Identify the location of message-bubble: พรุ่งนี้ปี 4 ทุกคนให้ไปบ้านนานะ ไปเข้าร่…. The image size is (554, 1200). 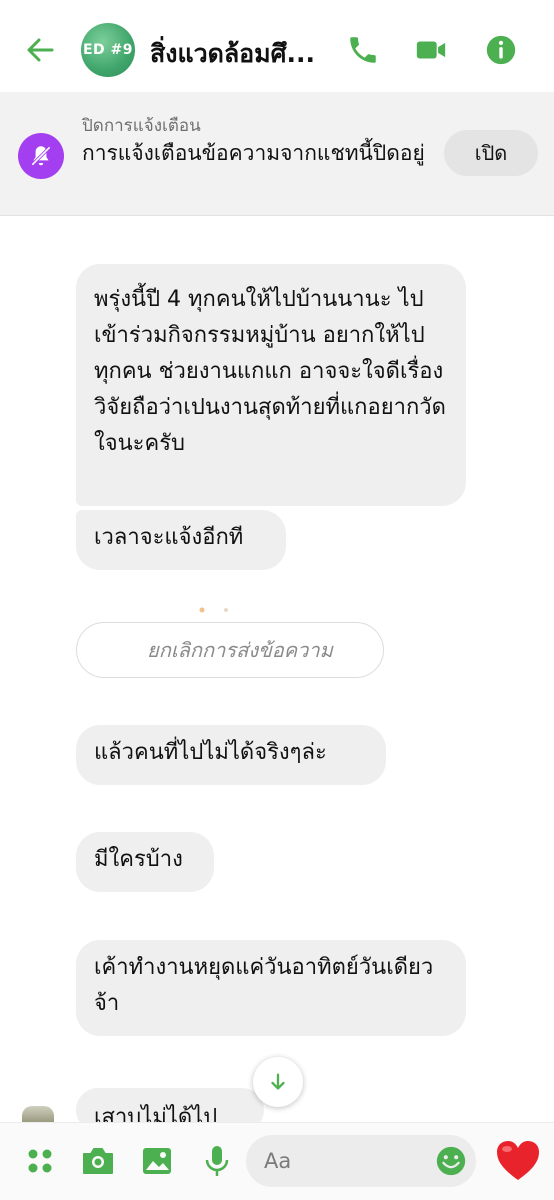
(271, 385).